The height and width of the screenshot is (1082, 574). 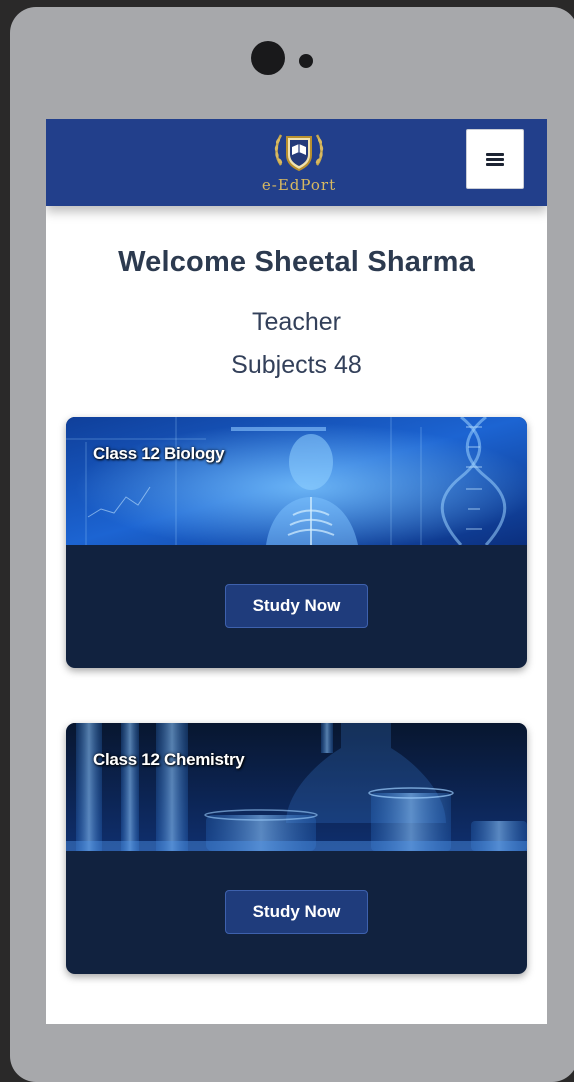 I want to click on subjects-count: Subjects 48, so click(x=296, y=365).